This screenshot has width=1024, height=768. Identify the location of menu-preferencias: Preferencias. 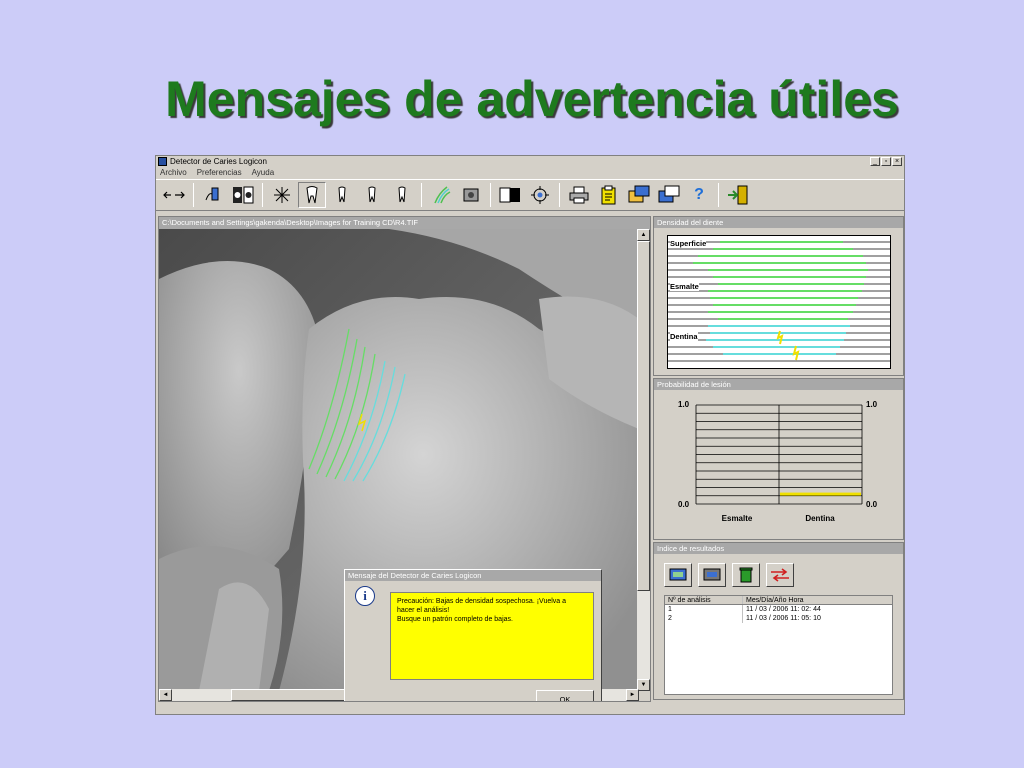
(219, 173).